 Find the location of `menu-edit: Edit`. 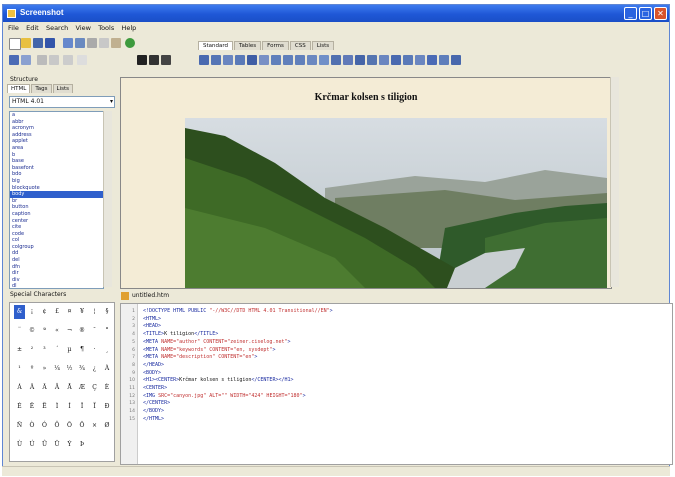

menu-edit: Edit is located at coordinates (32, 28).